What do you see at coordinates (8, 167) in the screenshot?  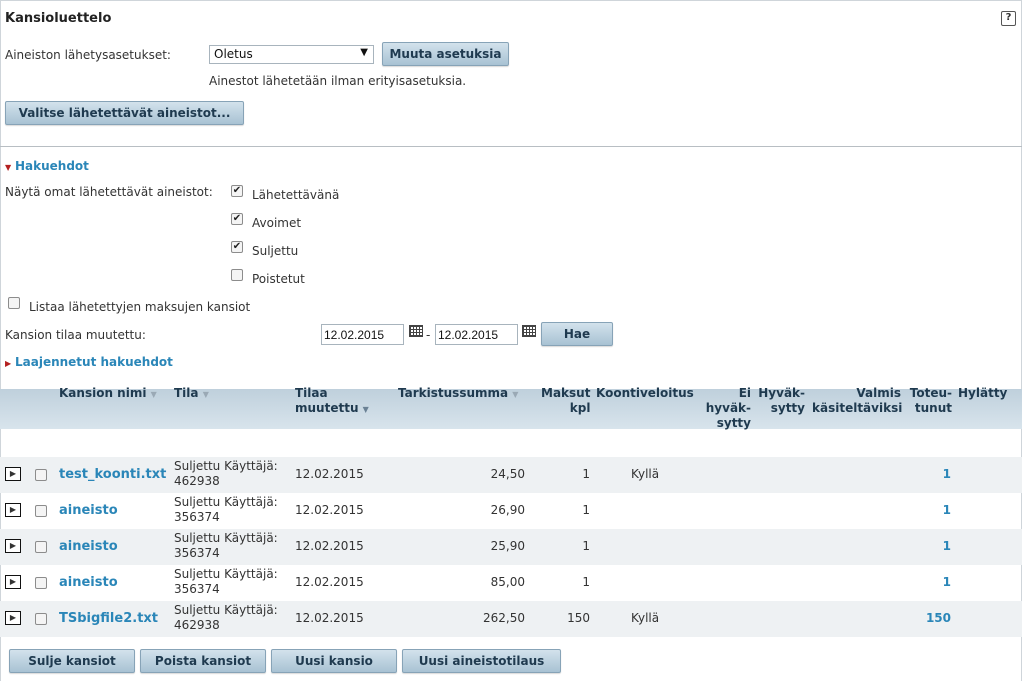 I see `triangle-down-icon: ▼` at bounding box center [8, 167].